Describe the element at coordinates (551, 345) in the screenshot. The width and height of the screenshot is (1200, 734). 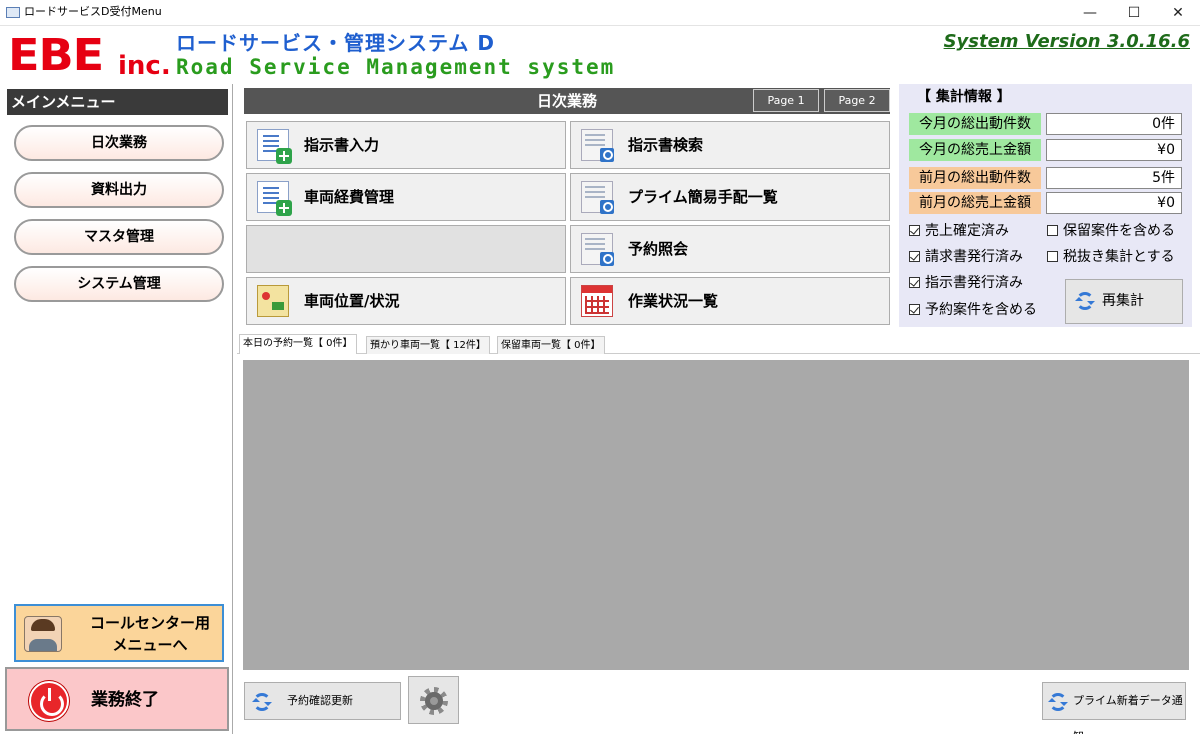
I see `tab-hold-vehicles: 保留車両一覧【 0件】` at that location.